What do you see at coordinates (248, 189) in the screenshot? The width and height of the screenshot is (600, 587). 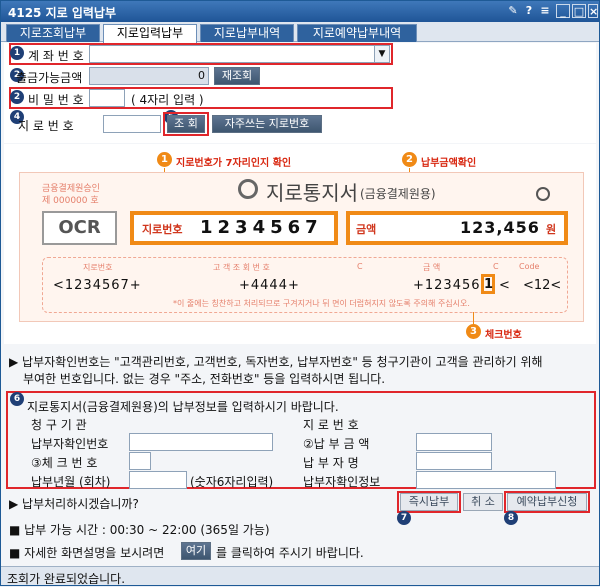 I see `giro-logo-icon` at bounding box center [248, 189].